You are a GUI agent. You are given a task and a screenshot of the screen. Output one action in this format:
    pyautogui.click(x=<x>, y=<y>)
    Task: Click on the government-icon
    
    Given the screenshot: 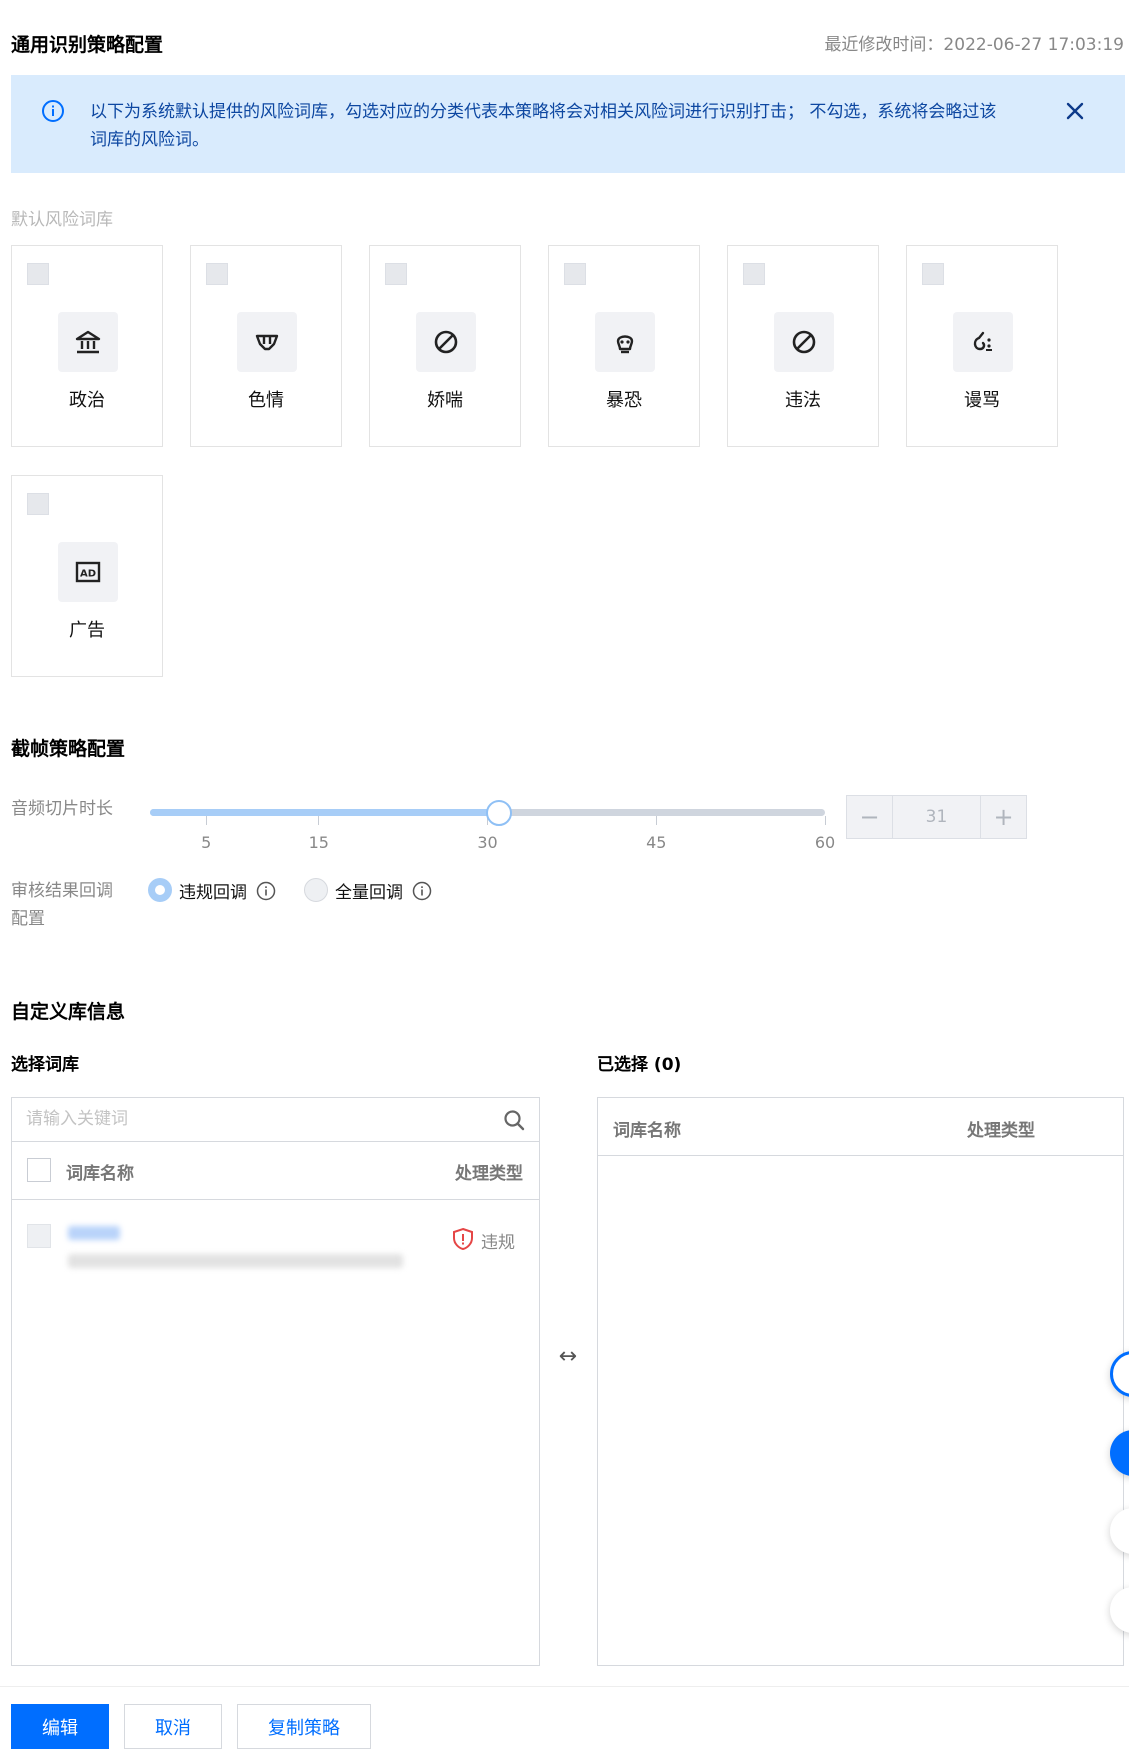 What is the action you would take?
    pyautogui.click(x=88, y=342)
    